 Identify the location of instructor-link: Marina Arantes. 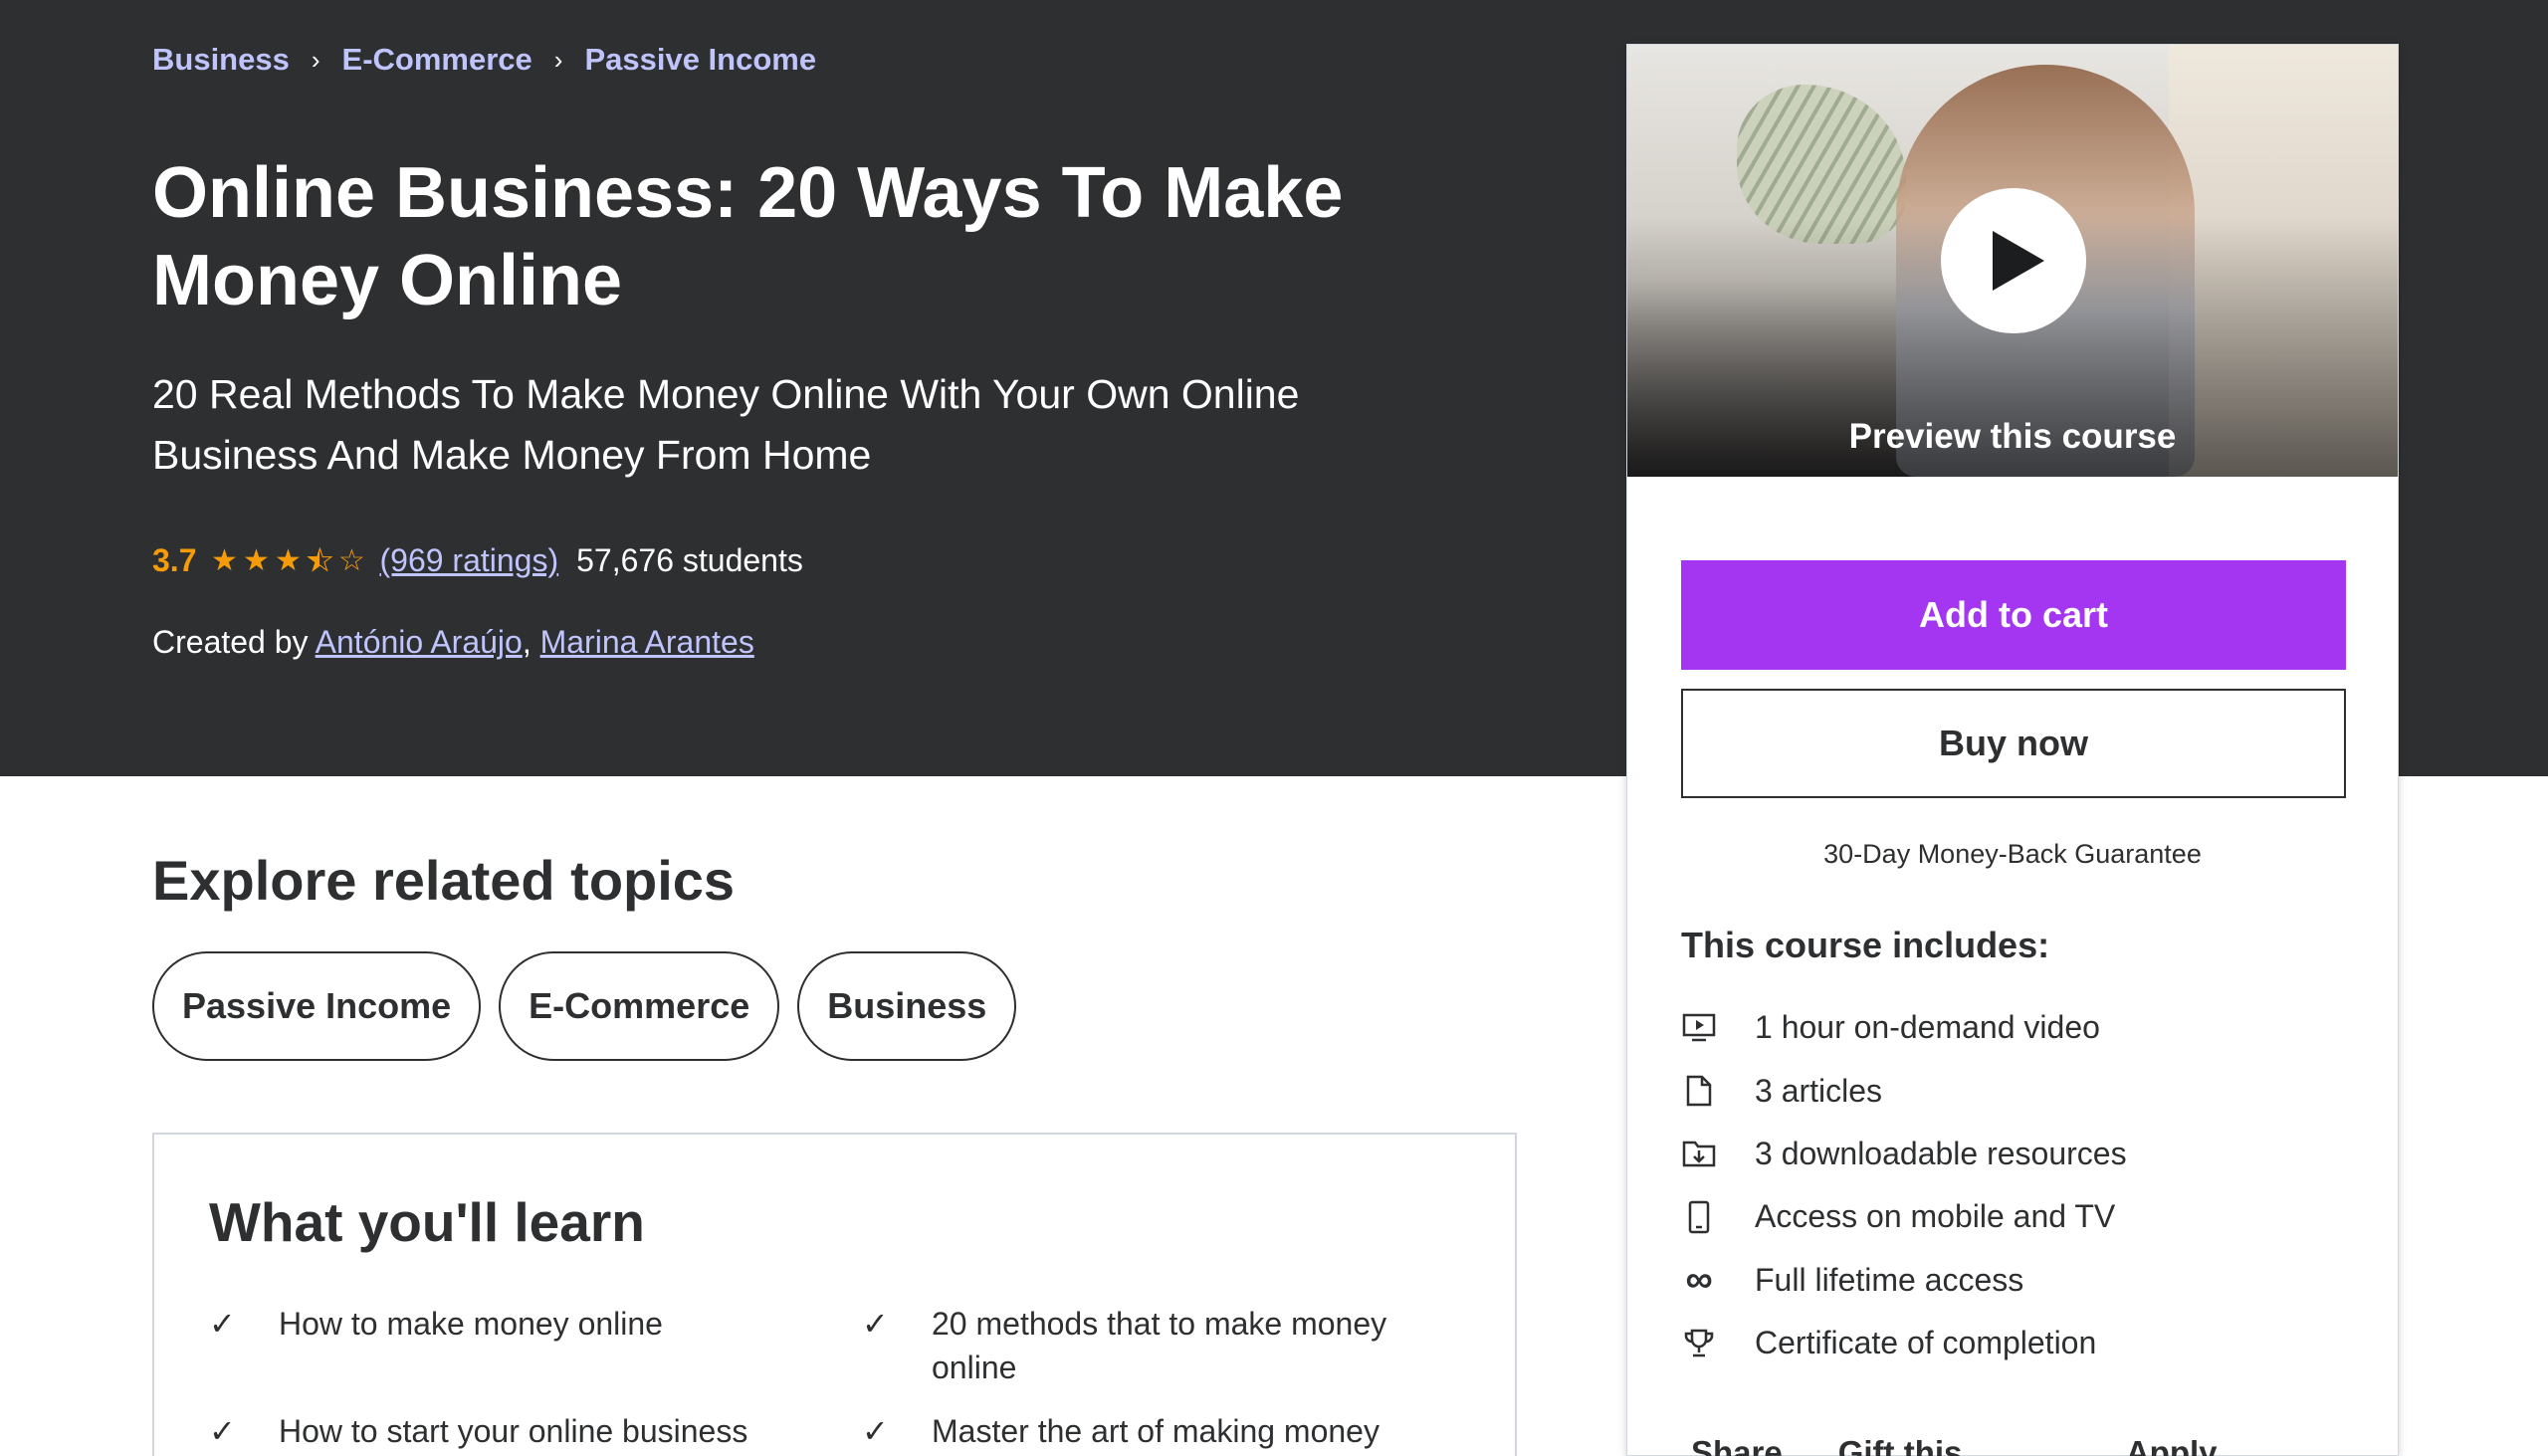
(647, 642).